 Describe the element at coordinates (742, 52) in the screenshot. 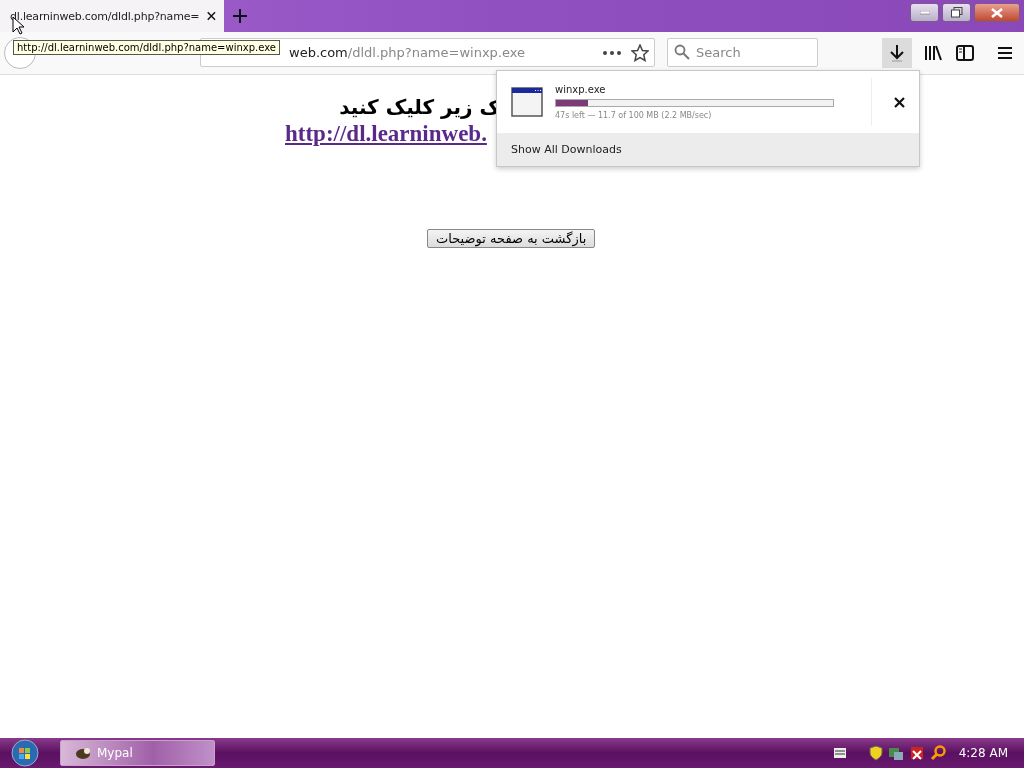

I see `search-field: Search` at that location.